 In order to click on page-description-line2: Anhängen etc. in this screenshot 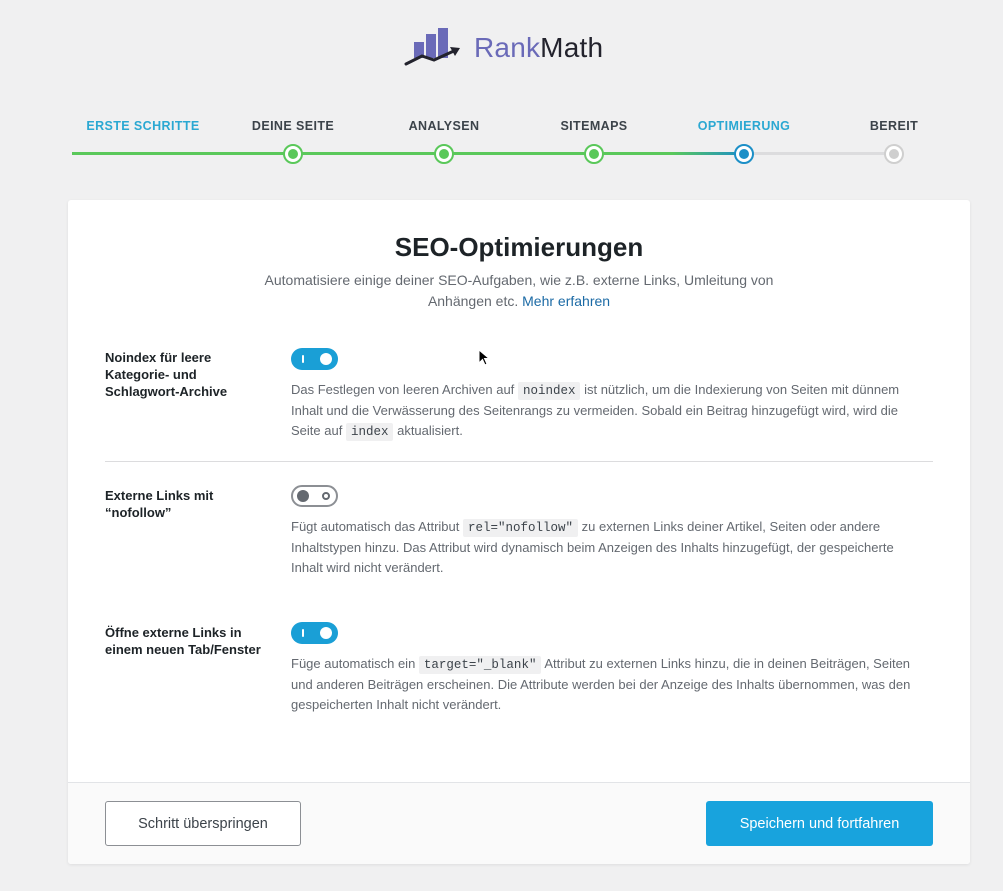, I will do `click(473, 301)`.